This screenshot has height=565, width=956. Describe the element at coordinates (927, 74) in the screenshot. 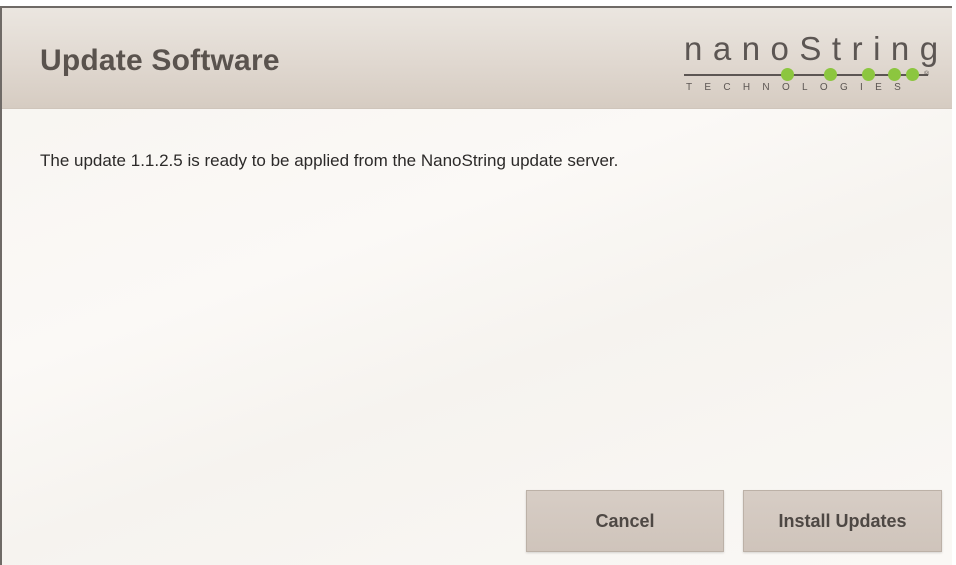

I see `registered-mark: ®` at that location.